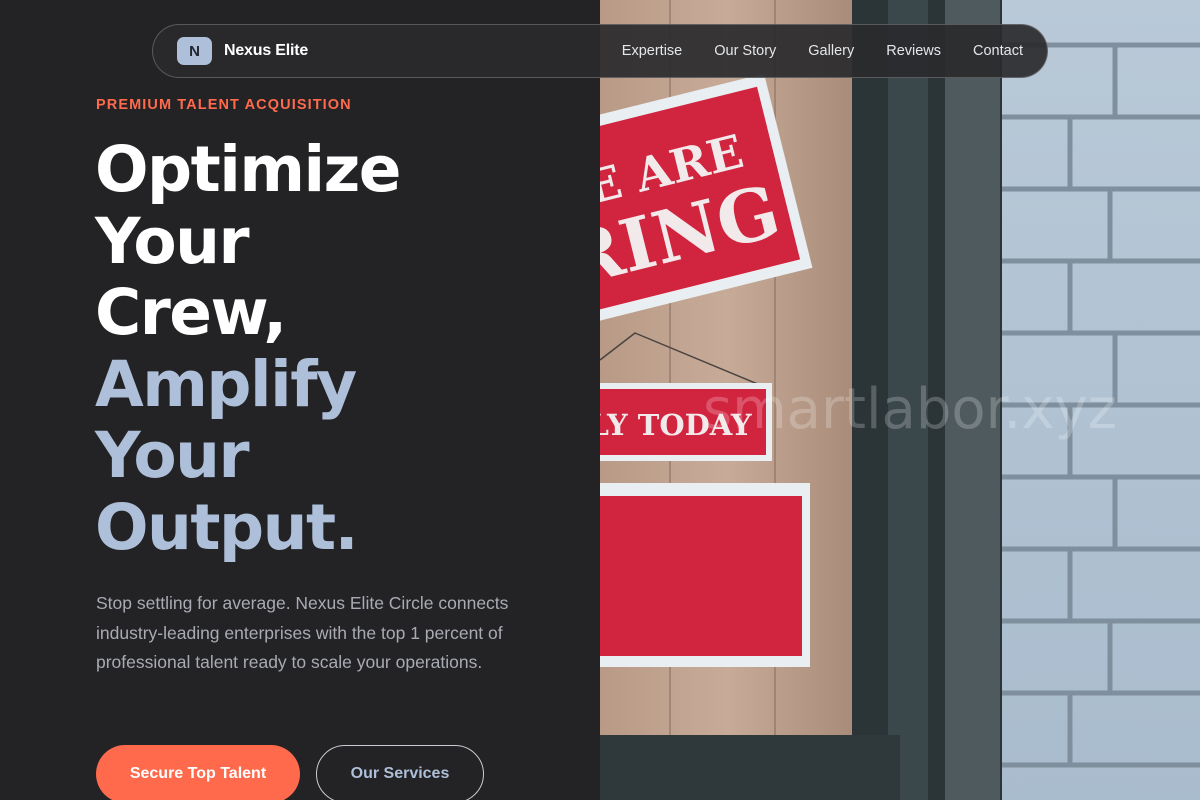 This screenshot has height=800, width=1200. I want to click on headline-line: Crew,, so click(191, 312).